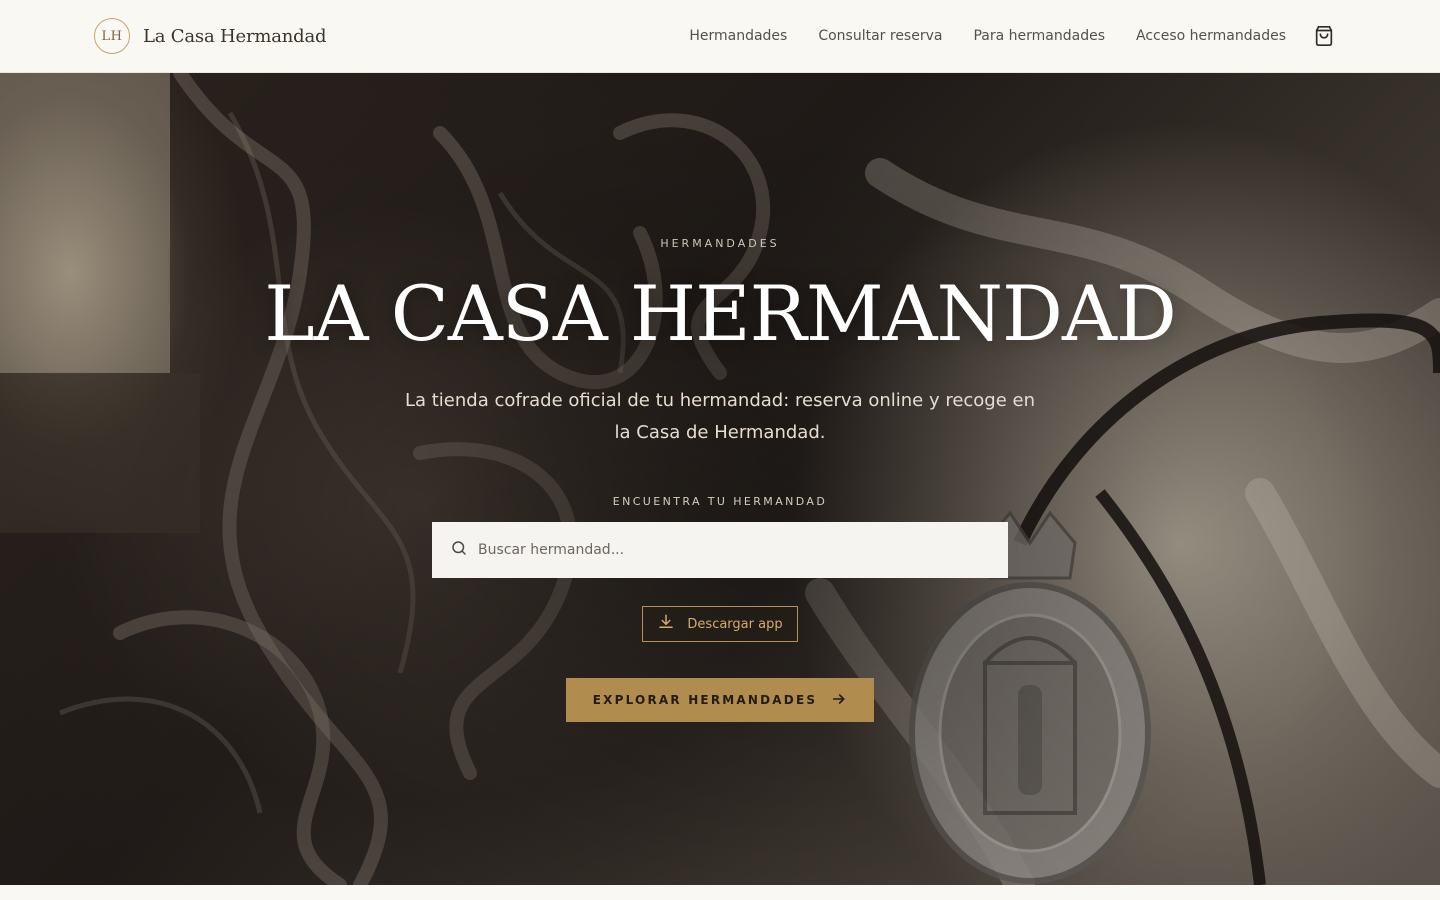  I want to click on search-box, so click(720, 550).